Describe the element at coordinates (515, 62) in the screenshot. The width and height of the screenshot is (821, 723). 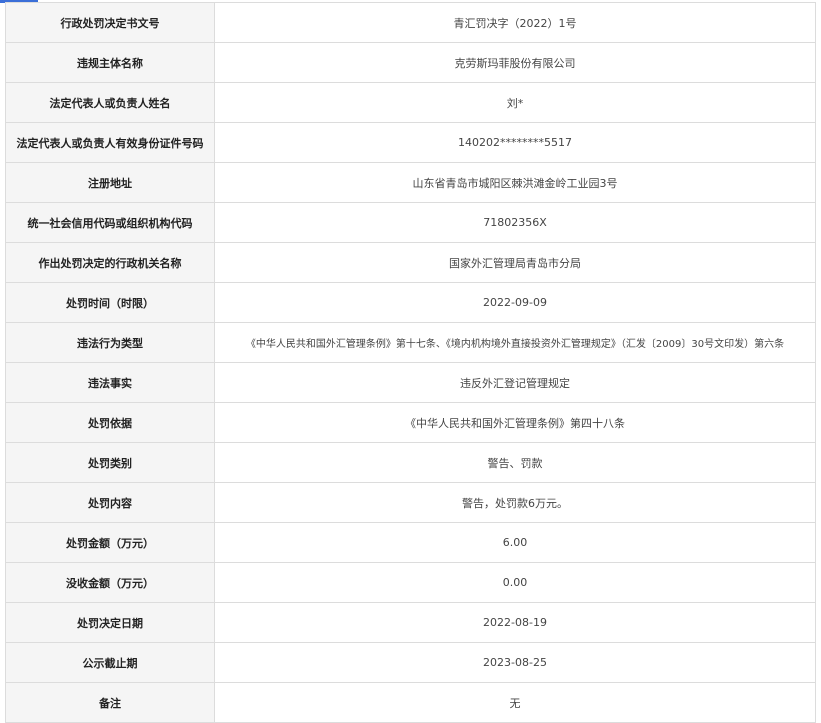
I see `row-value: 克劳斯玛菲股份有限公司` at that location.